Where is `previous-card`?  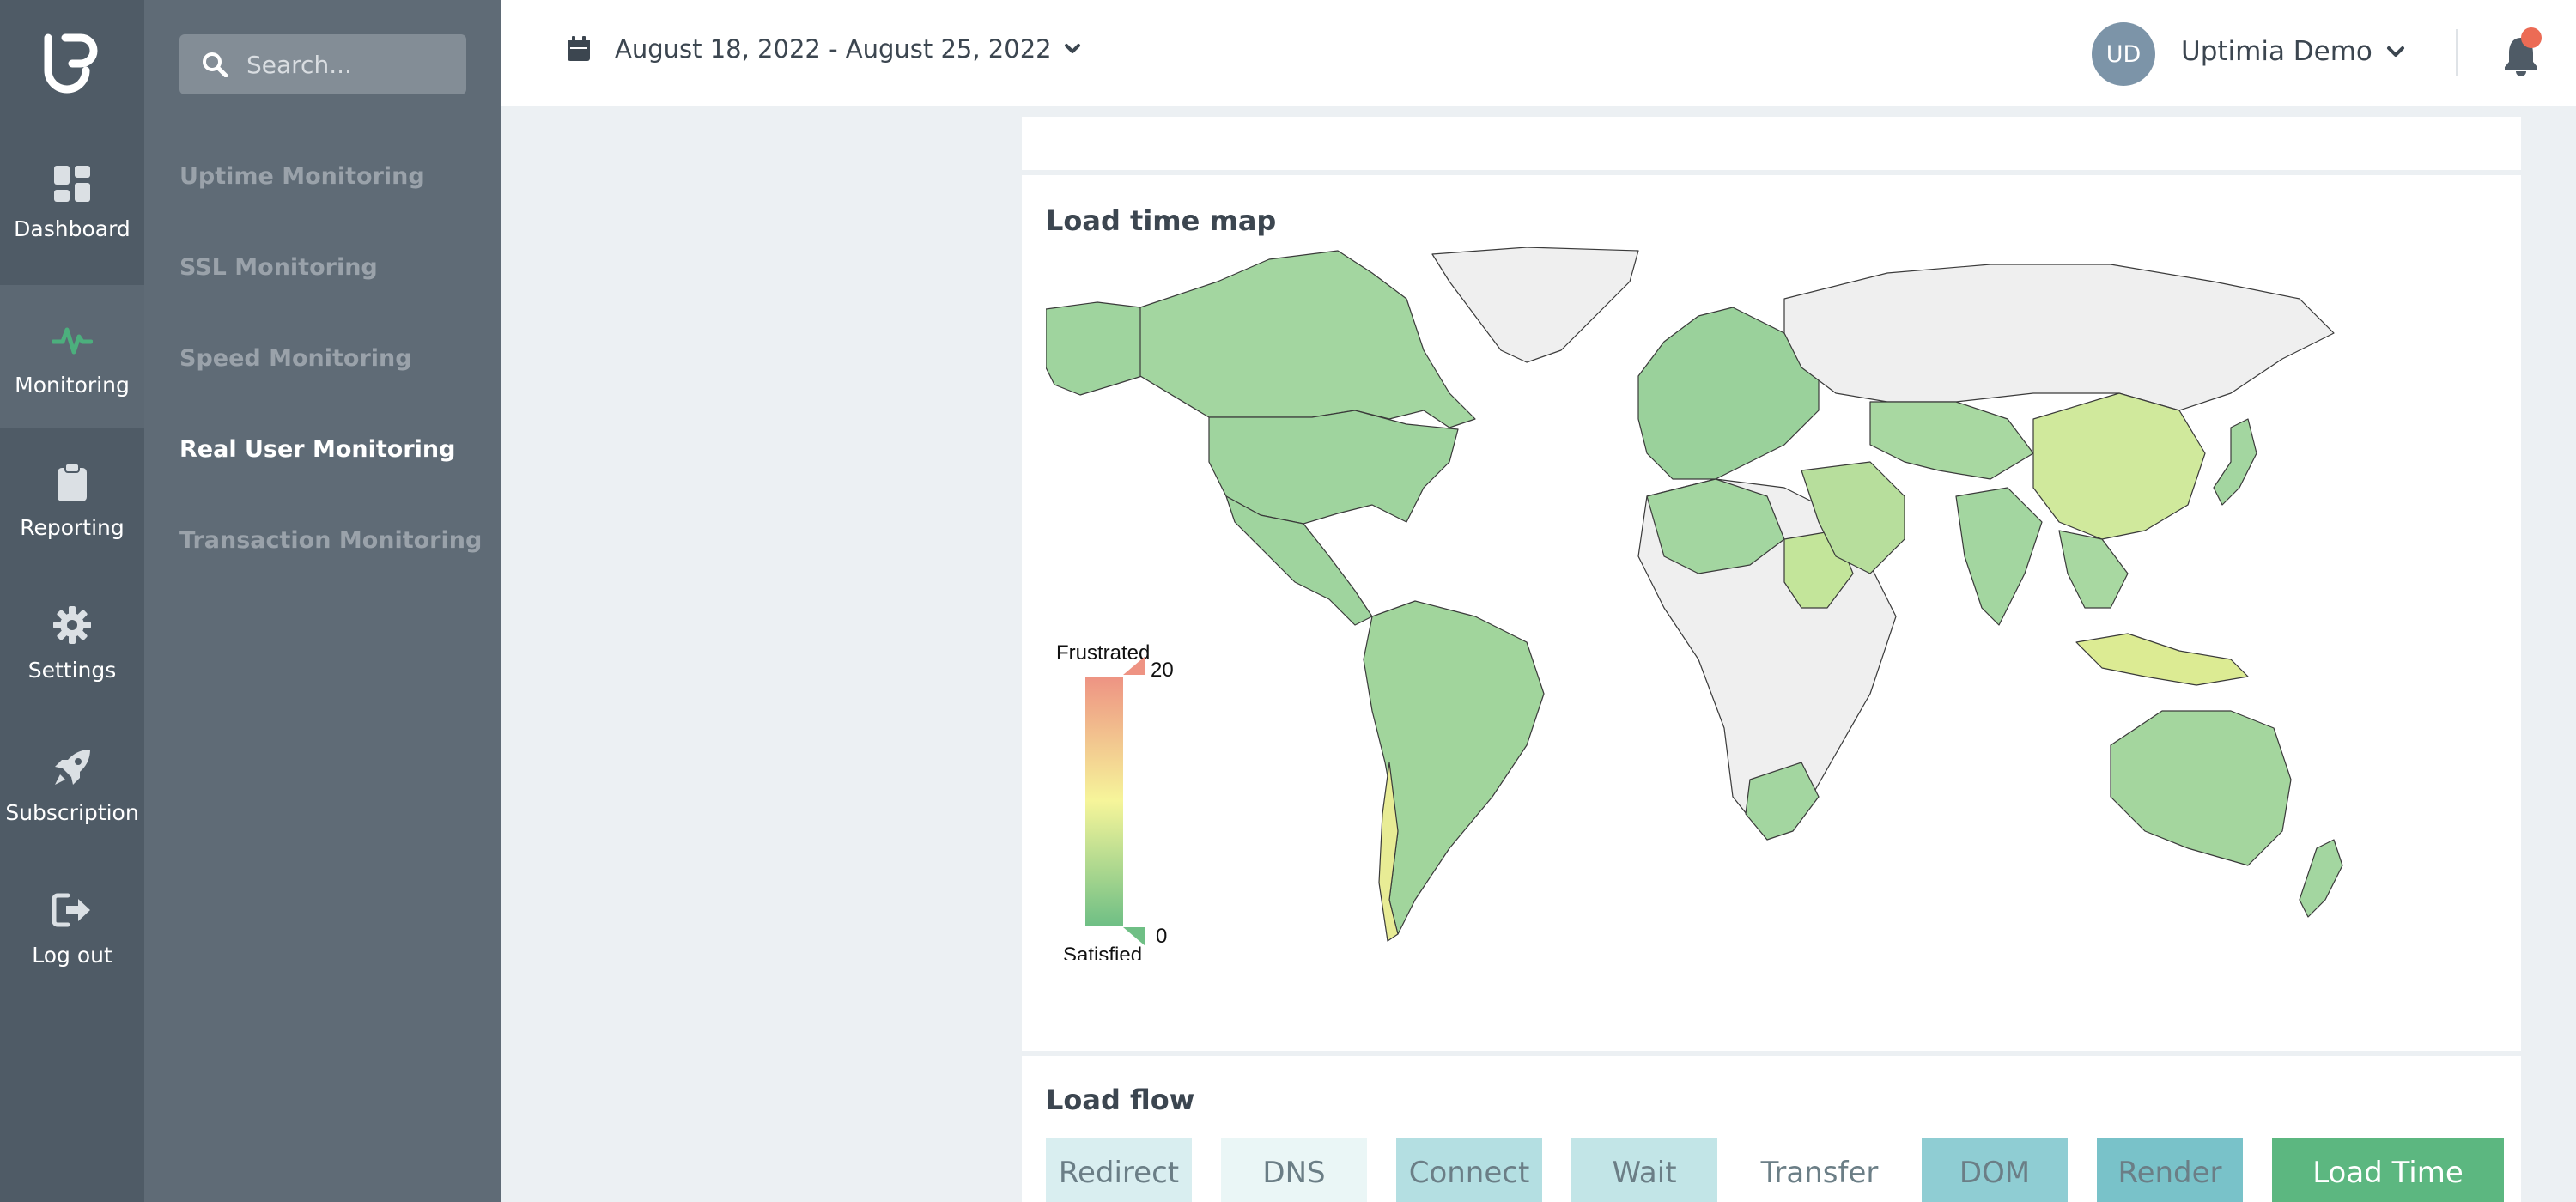
previous-card is located at coordinates (1771, 143).